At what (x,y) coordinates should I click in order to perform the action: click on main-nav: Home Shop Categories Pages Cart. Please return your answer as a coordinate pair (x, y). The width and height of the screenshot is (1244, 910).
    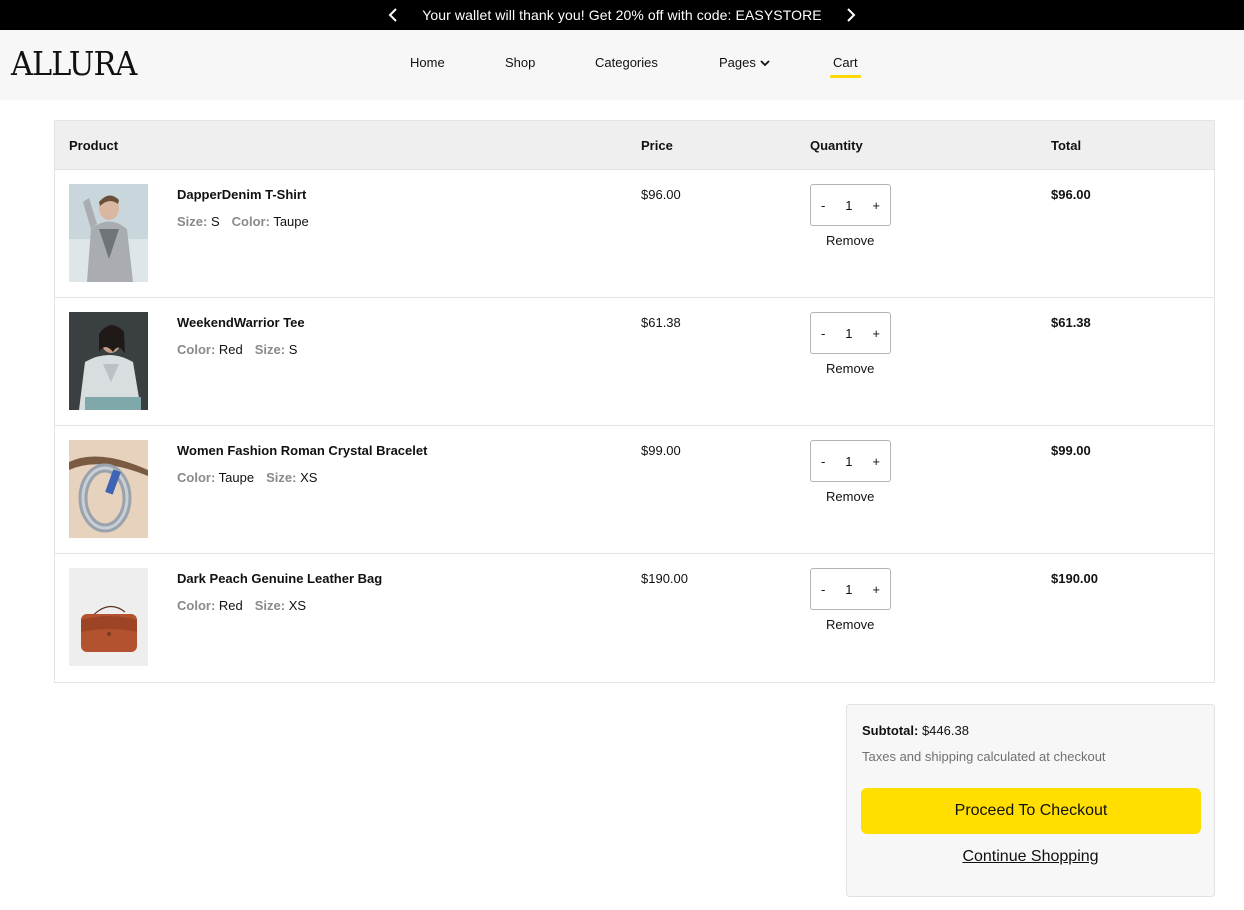
    Looking at the image, I should click on (622, 65).